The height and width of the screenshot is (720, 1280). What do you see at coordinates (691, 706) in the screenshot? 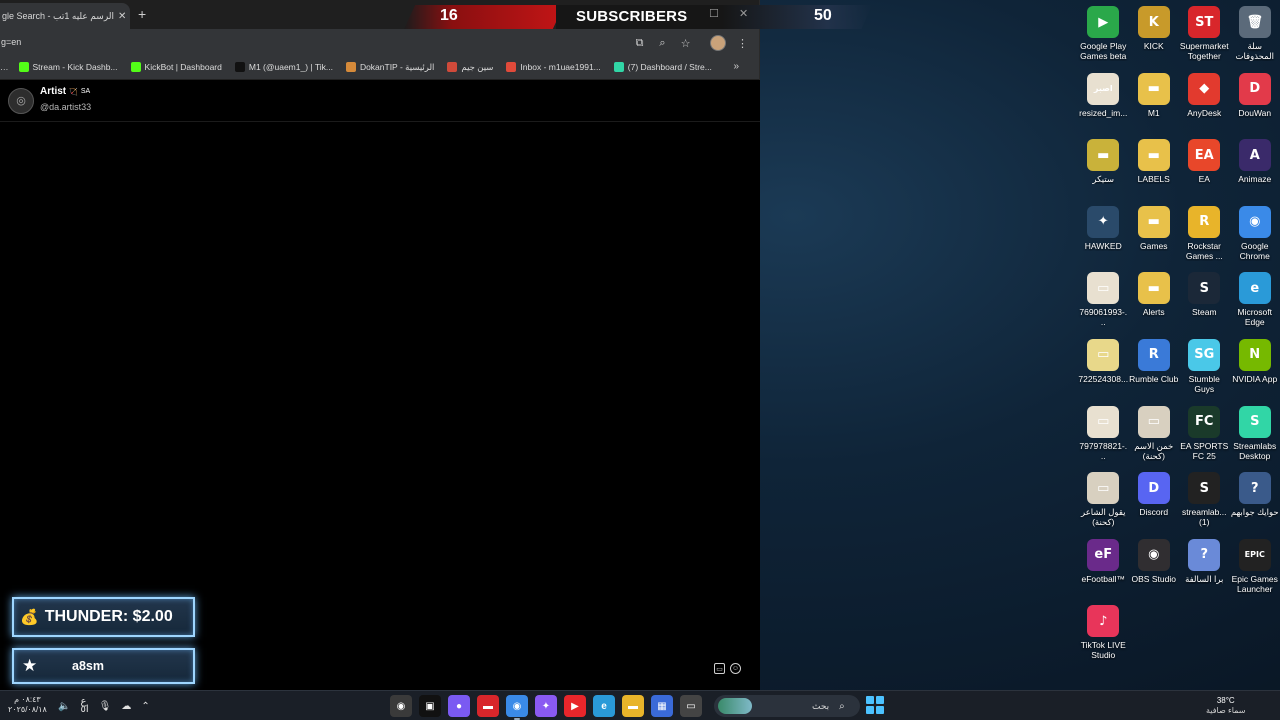
I see `taskbar-app-monitor-icon: ▭` at bounding box center [691, 706].